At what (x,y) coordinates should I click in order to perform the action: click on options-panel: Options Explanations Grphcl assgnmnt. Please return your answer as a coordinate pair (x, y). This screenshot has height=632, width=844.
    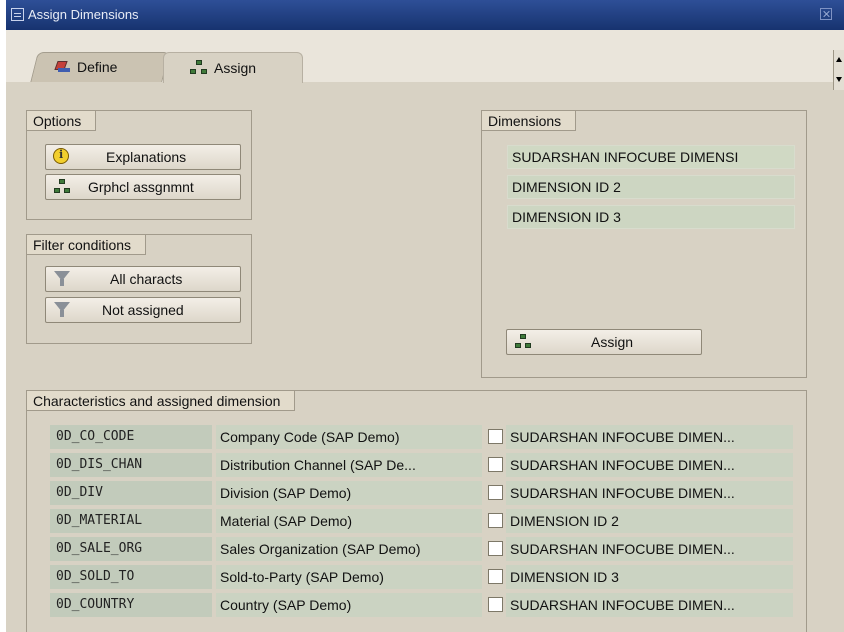
    Looking at the image, I should click on (139, 165).